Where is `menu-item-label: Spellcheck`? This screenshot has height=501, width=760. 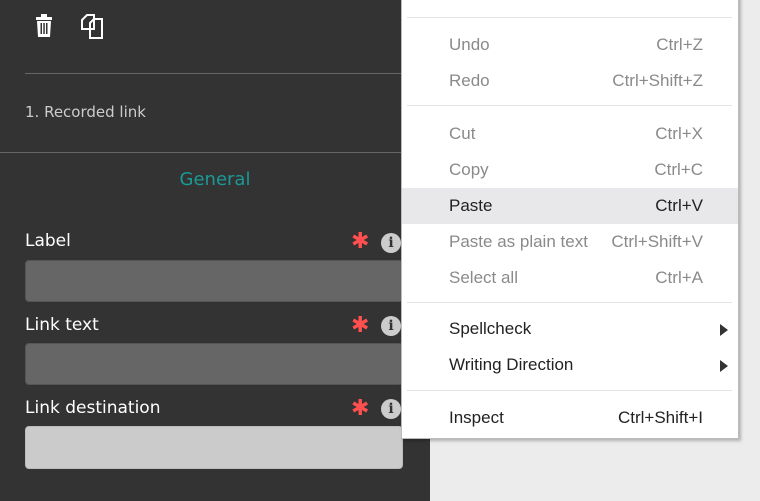 menu-item-label: Spellcheck is located at coordinates (490, 328).